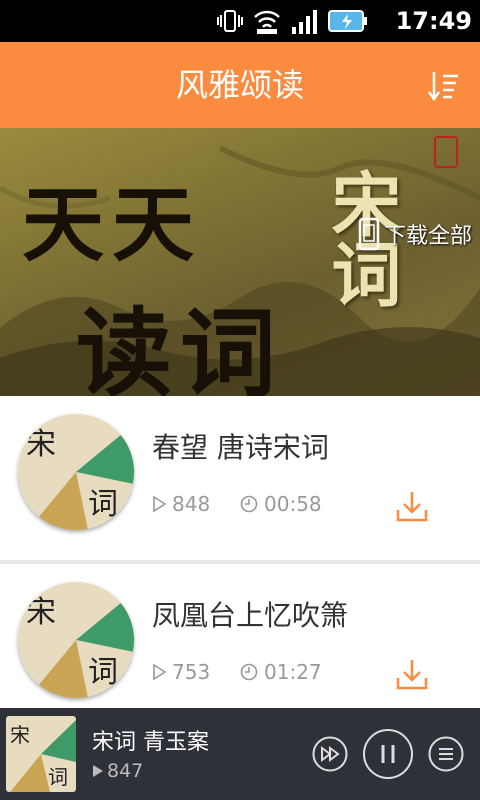 The image size is (480, 800). I want to click on pause-icon, so click(388, 754).